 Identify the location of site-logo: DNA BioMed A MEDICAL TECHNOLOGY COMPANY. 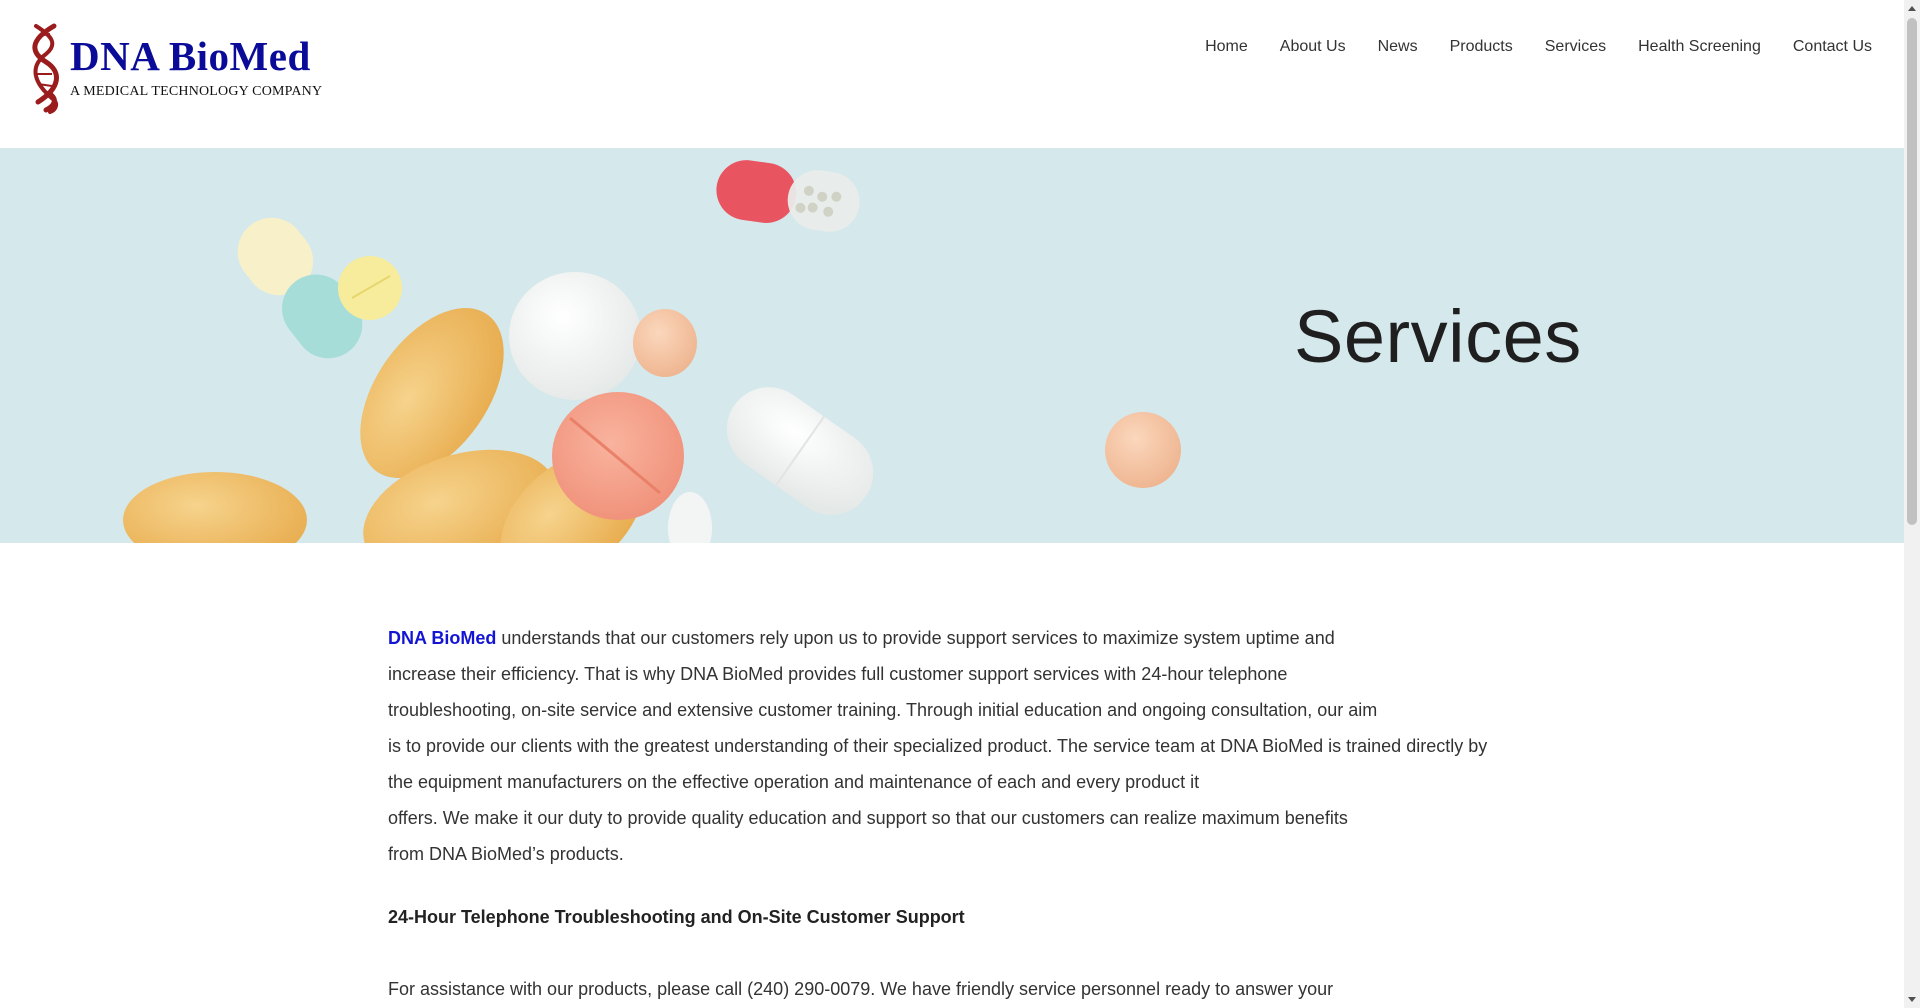
(179, 70).